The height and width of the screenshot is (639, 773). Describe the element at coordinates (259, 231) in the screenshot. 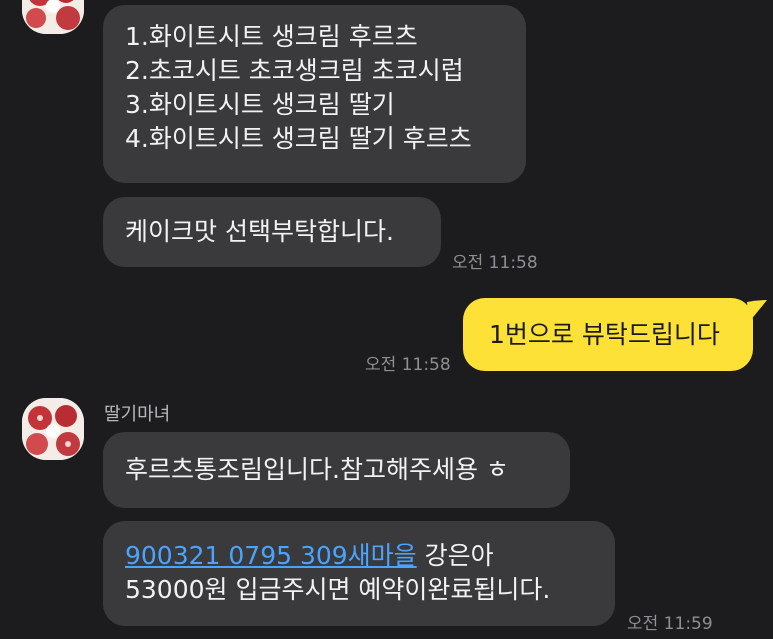

I see `message-text: 케이크맛 선택부탁합니다.` at that location.